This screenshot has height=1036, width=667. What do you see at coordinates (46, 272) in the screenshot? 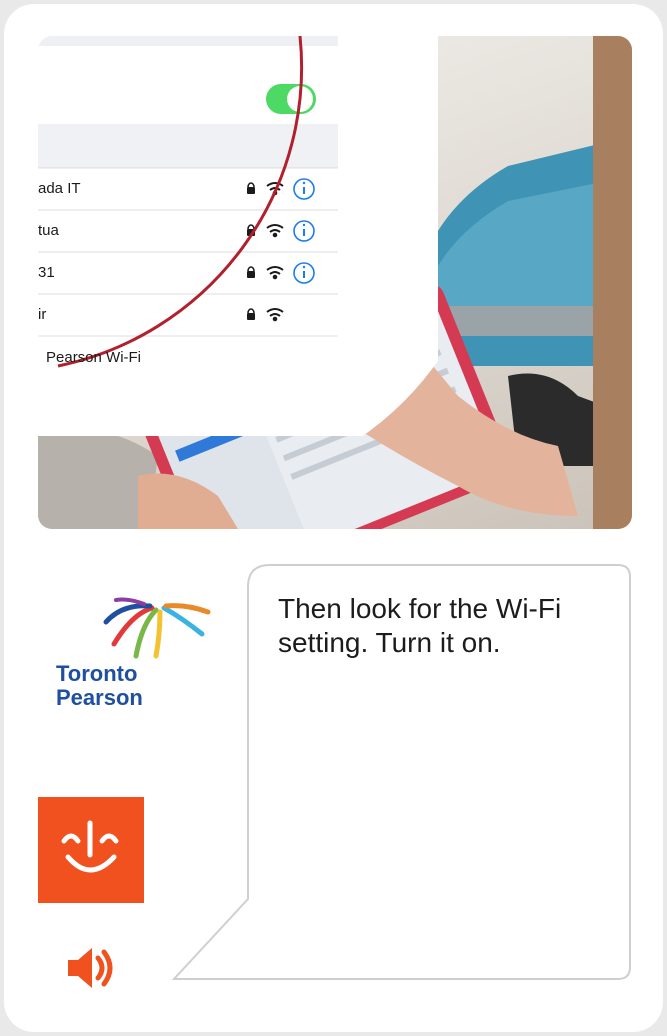
I see `wifi-network-label: 31` at bounding box center [46, 272].